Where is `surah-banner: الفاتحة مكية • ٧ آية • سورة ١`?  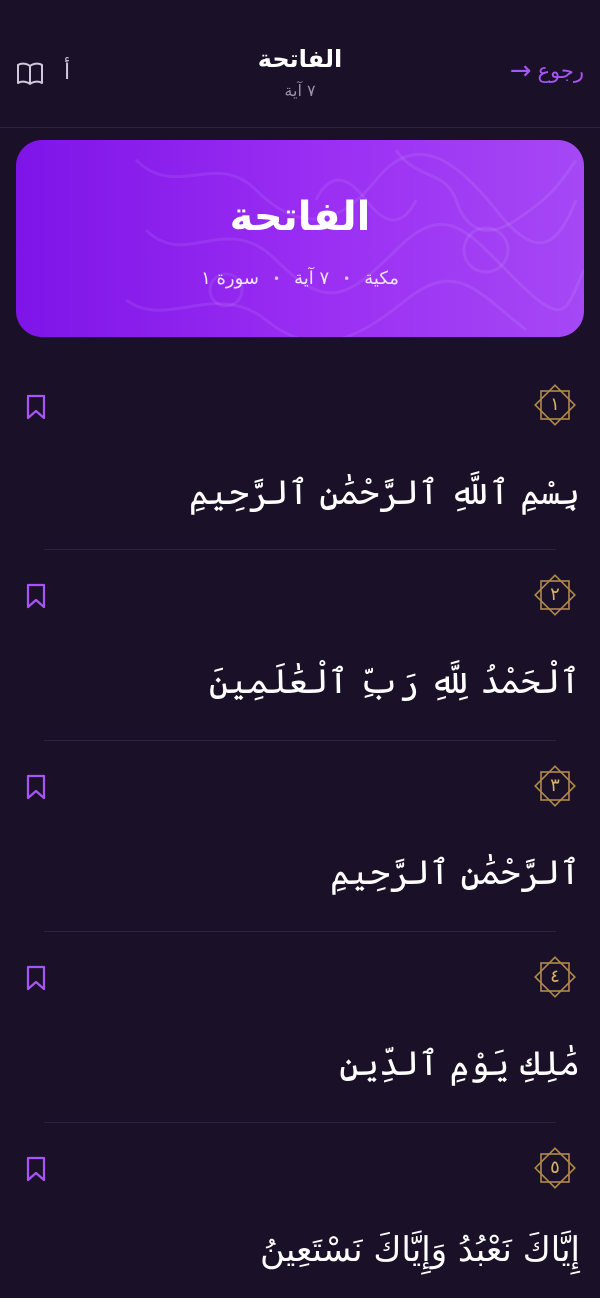
surah-banner: الفاتحة مكية • ٧ آية • سورة ١ is located at coordinates (300, 238).